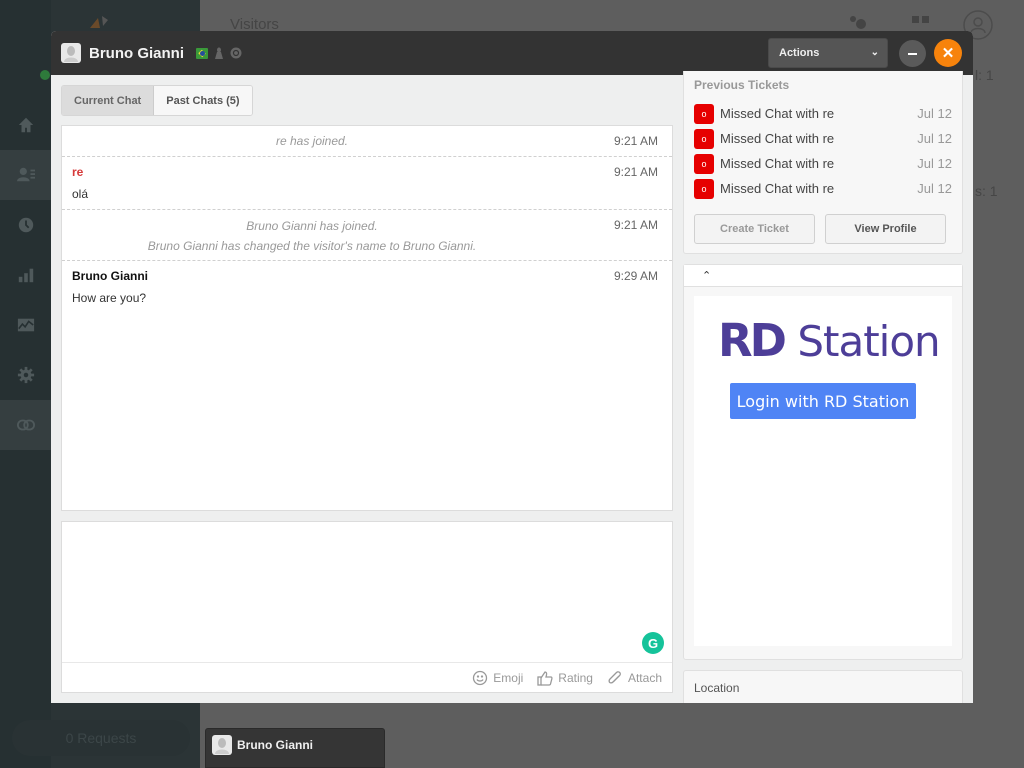 The height and width of the screenshot is (768, 1024). What do you see at coordinates (823, 401) in the screenshot?
I see `login-rd-station-button: Login with RD Station` at bounding box center [823, 401].